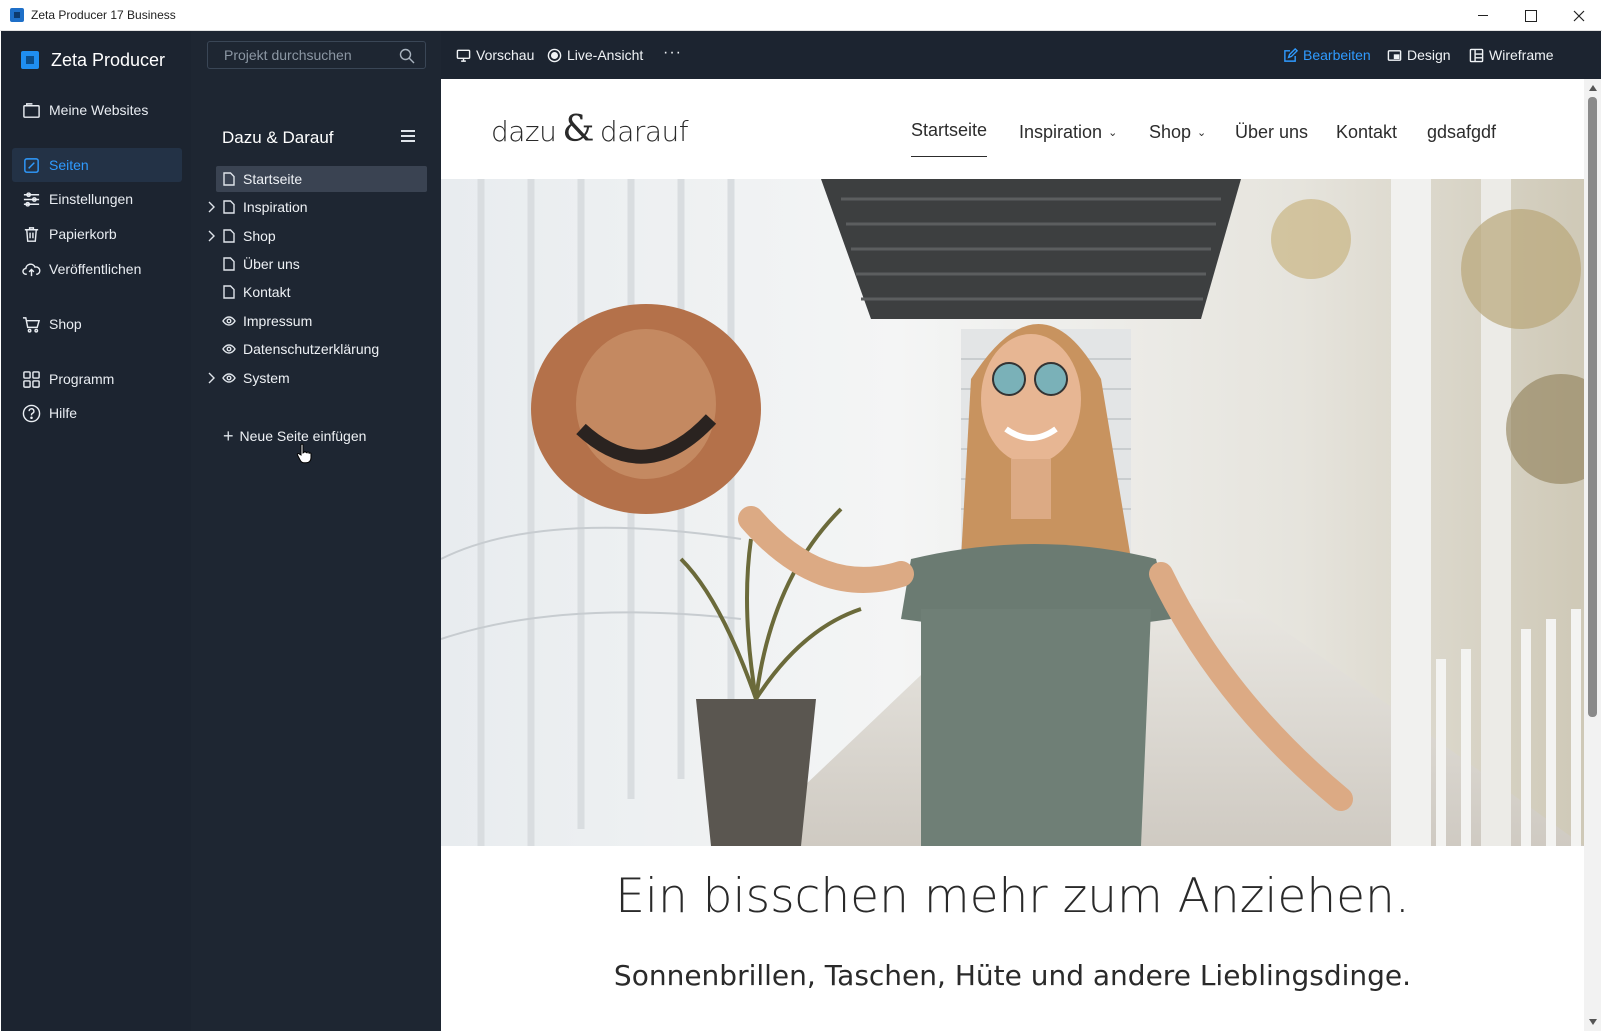 The image size is (1602, 1032). What do you see at coordinates (321, 321) in the screenshot?
I see `page-tree-item-impressum: Impressum` at bounding box center [321, 321].